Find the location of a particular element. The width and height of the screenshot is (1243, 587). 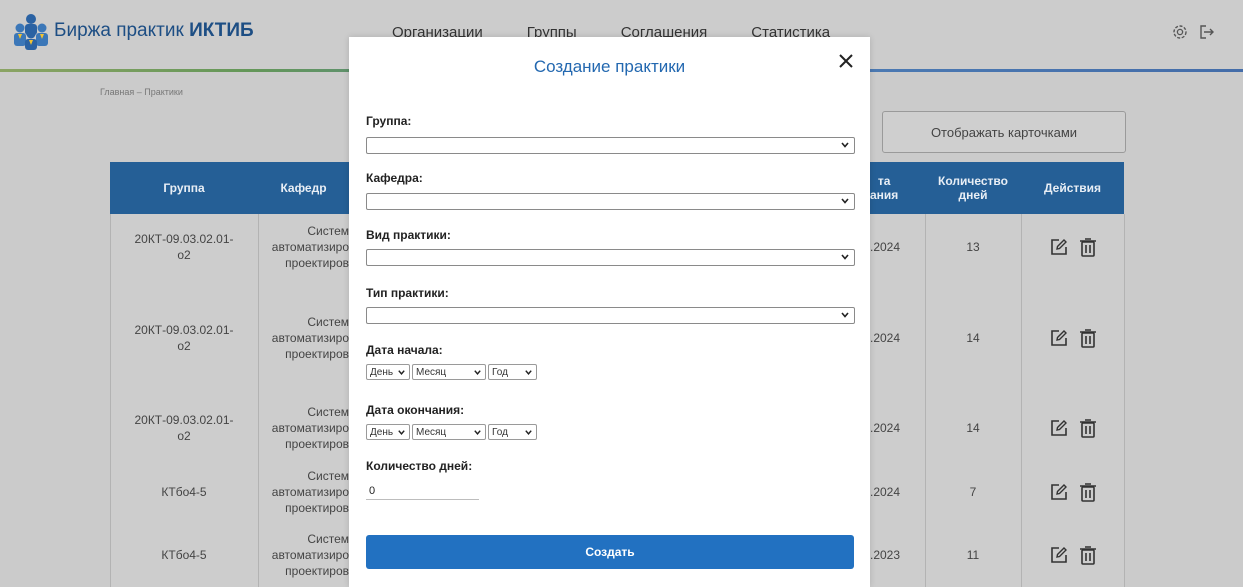

start-year-select: Год is located at coordinates (512, 372).